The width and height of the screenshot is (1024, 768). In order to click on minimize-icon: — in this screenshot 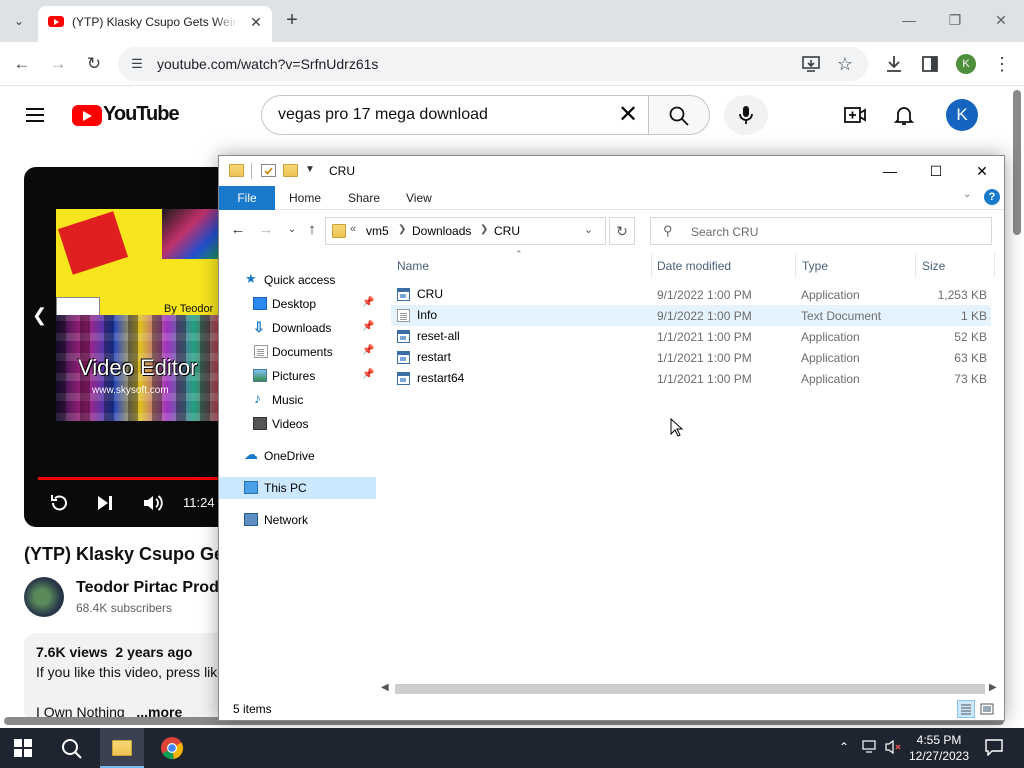, I will do `click(909, 20)`.